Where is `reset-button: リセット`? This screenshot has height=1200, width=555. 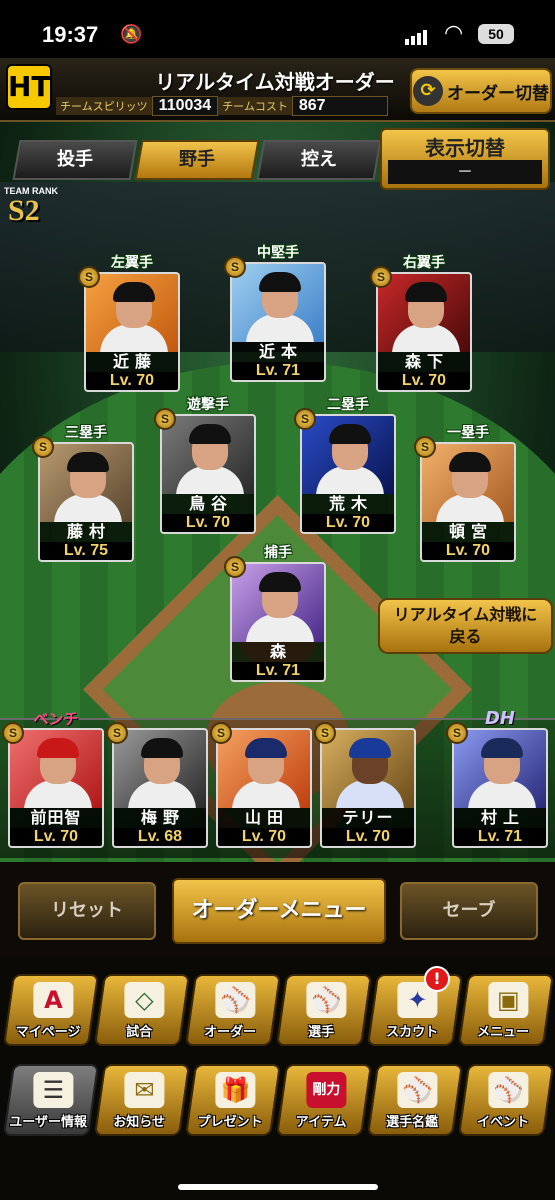
reset-button: リセット is located at coordinates (87, 911).